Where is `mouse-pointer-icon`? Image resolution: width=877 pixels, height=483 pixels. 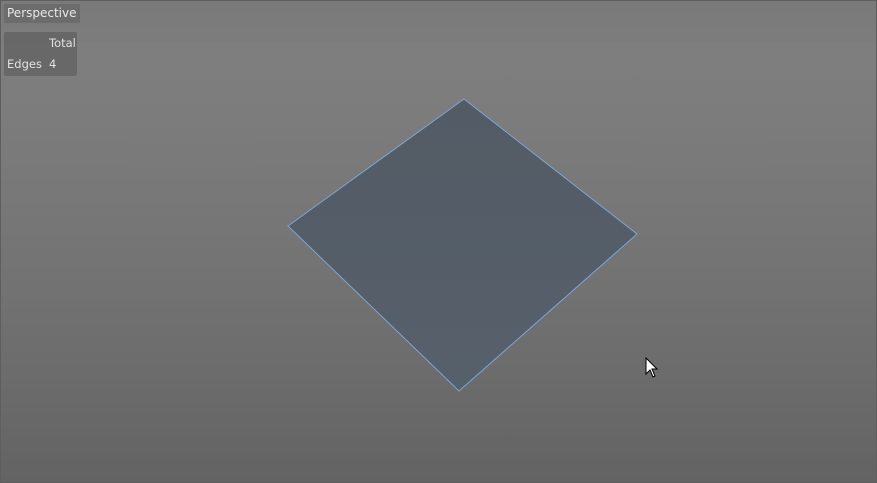
mouse-pointer-icon is located at coordinates (652, 367).